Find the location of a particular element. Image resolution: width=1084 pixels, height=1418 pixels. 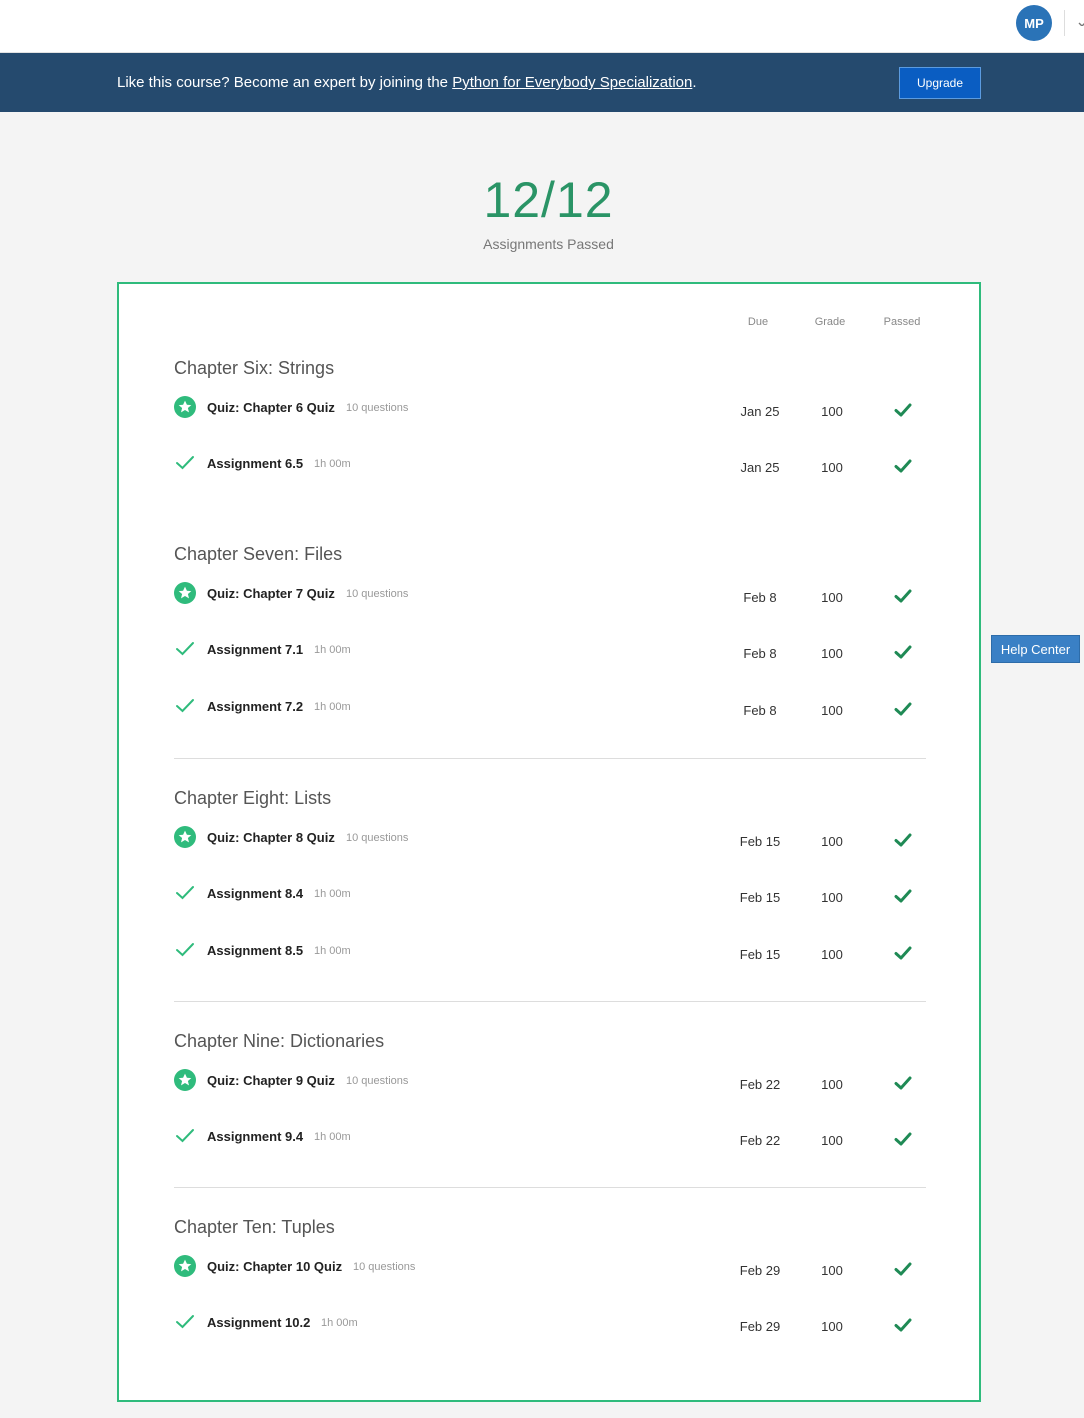

quiz-link: Quiz: Chapter 8 Quiz is located at coordinates (271, 837).